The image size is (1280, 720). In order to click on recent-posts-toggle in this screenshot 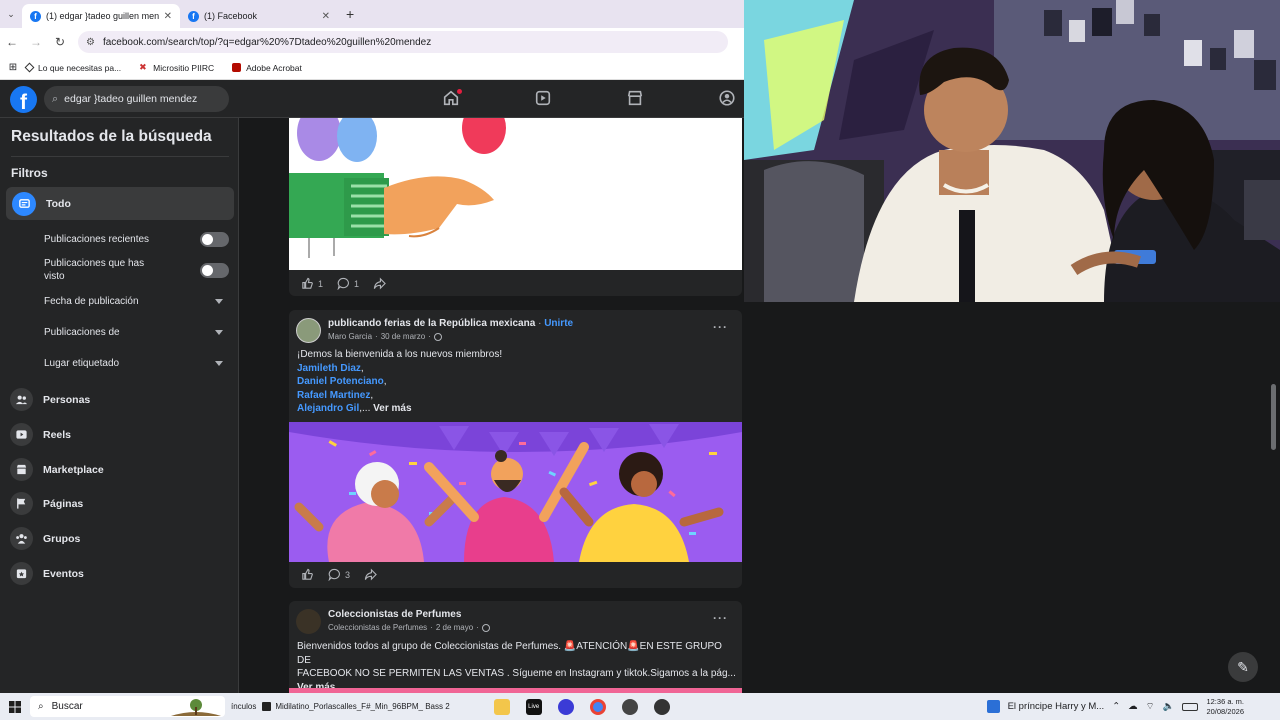, I will do `click(214, 239)`.